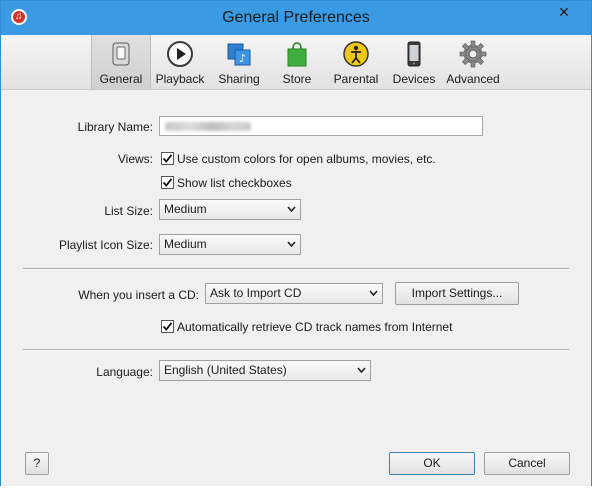 This screenshot has width=592, height=494. Describe the element at coordinates (234, 183) in the screenshot. I see `show-list-checkboxes-label: Show list checkboxes` at that location.